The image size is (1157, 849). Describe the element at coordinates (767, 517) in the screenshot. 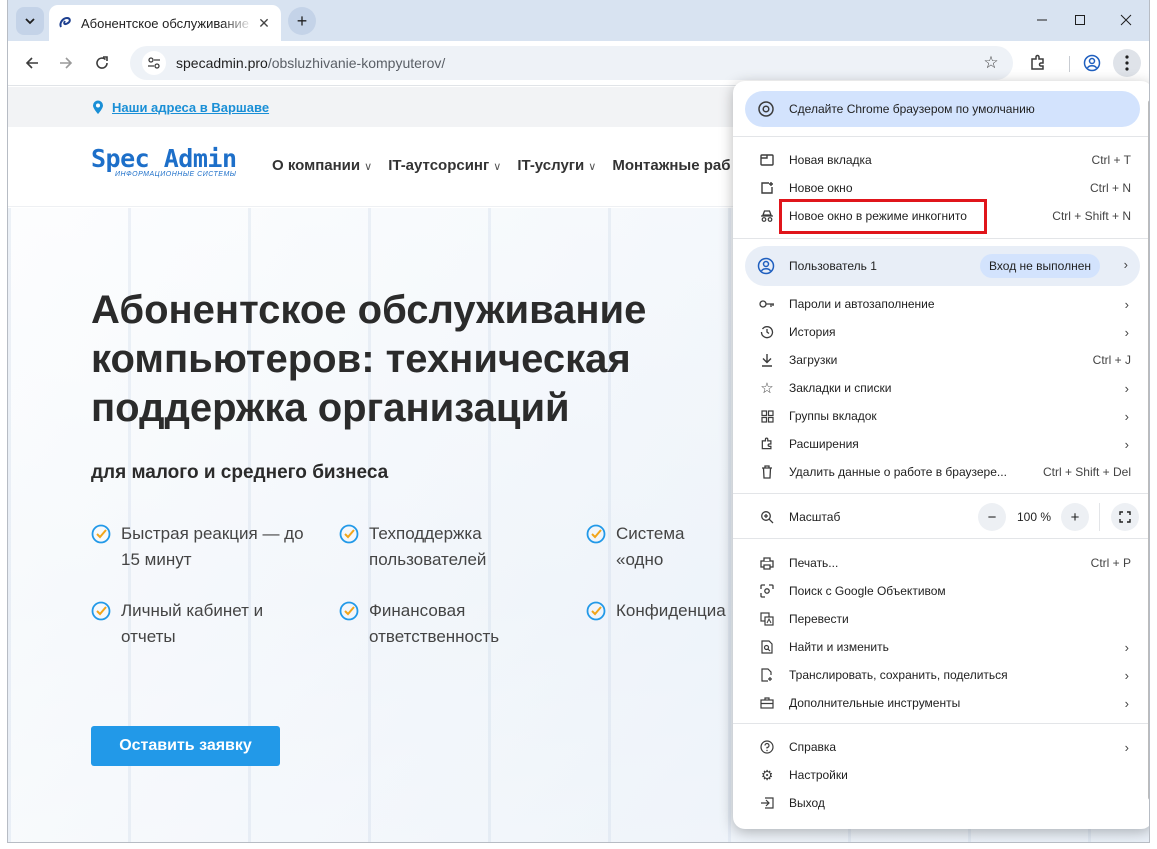

I see `zoom-icon` at that location.